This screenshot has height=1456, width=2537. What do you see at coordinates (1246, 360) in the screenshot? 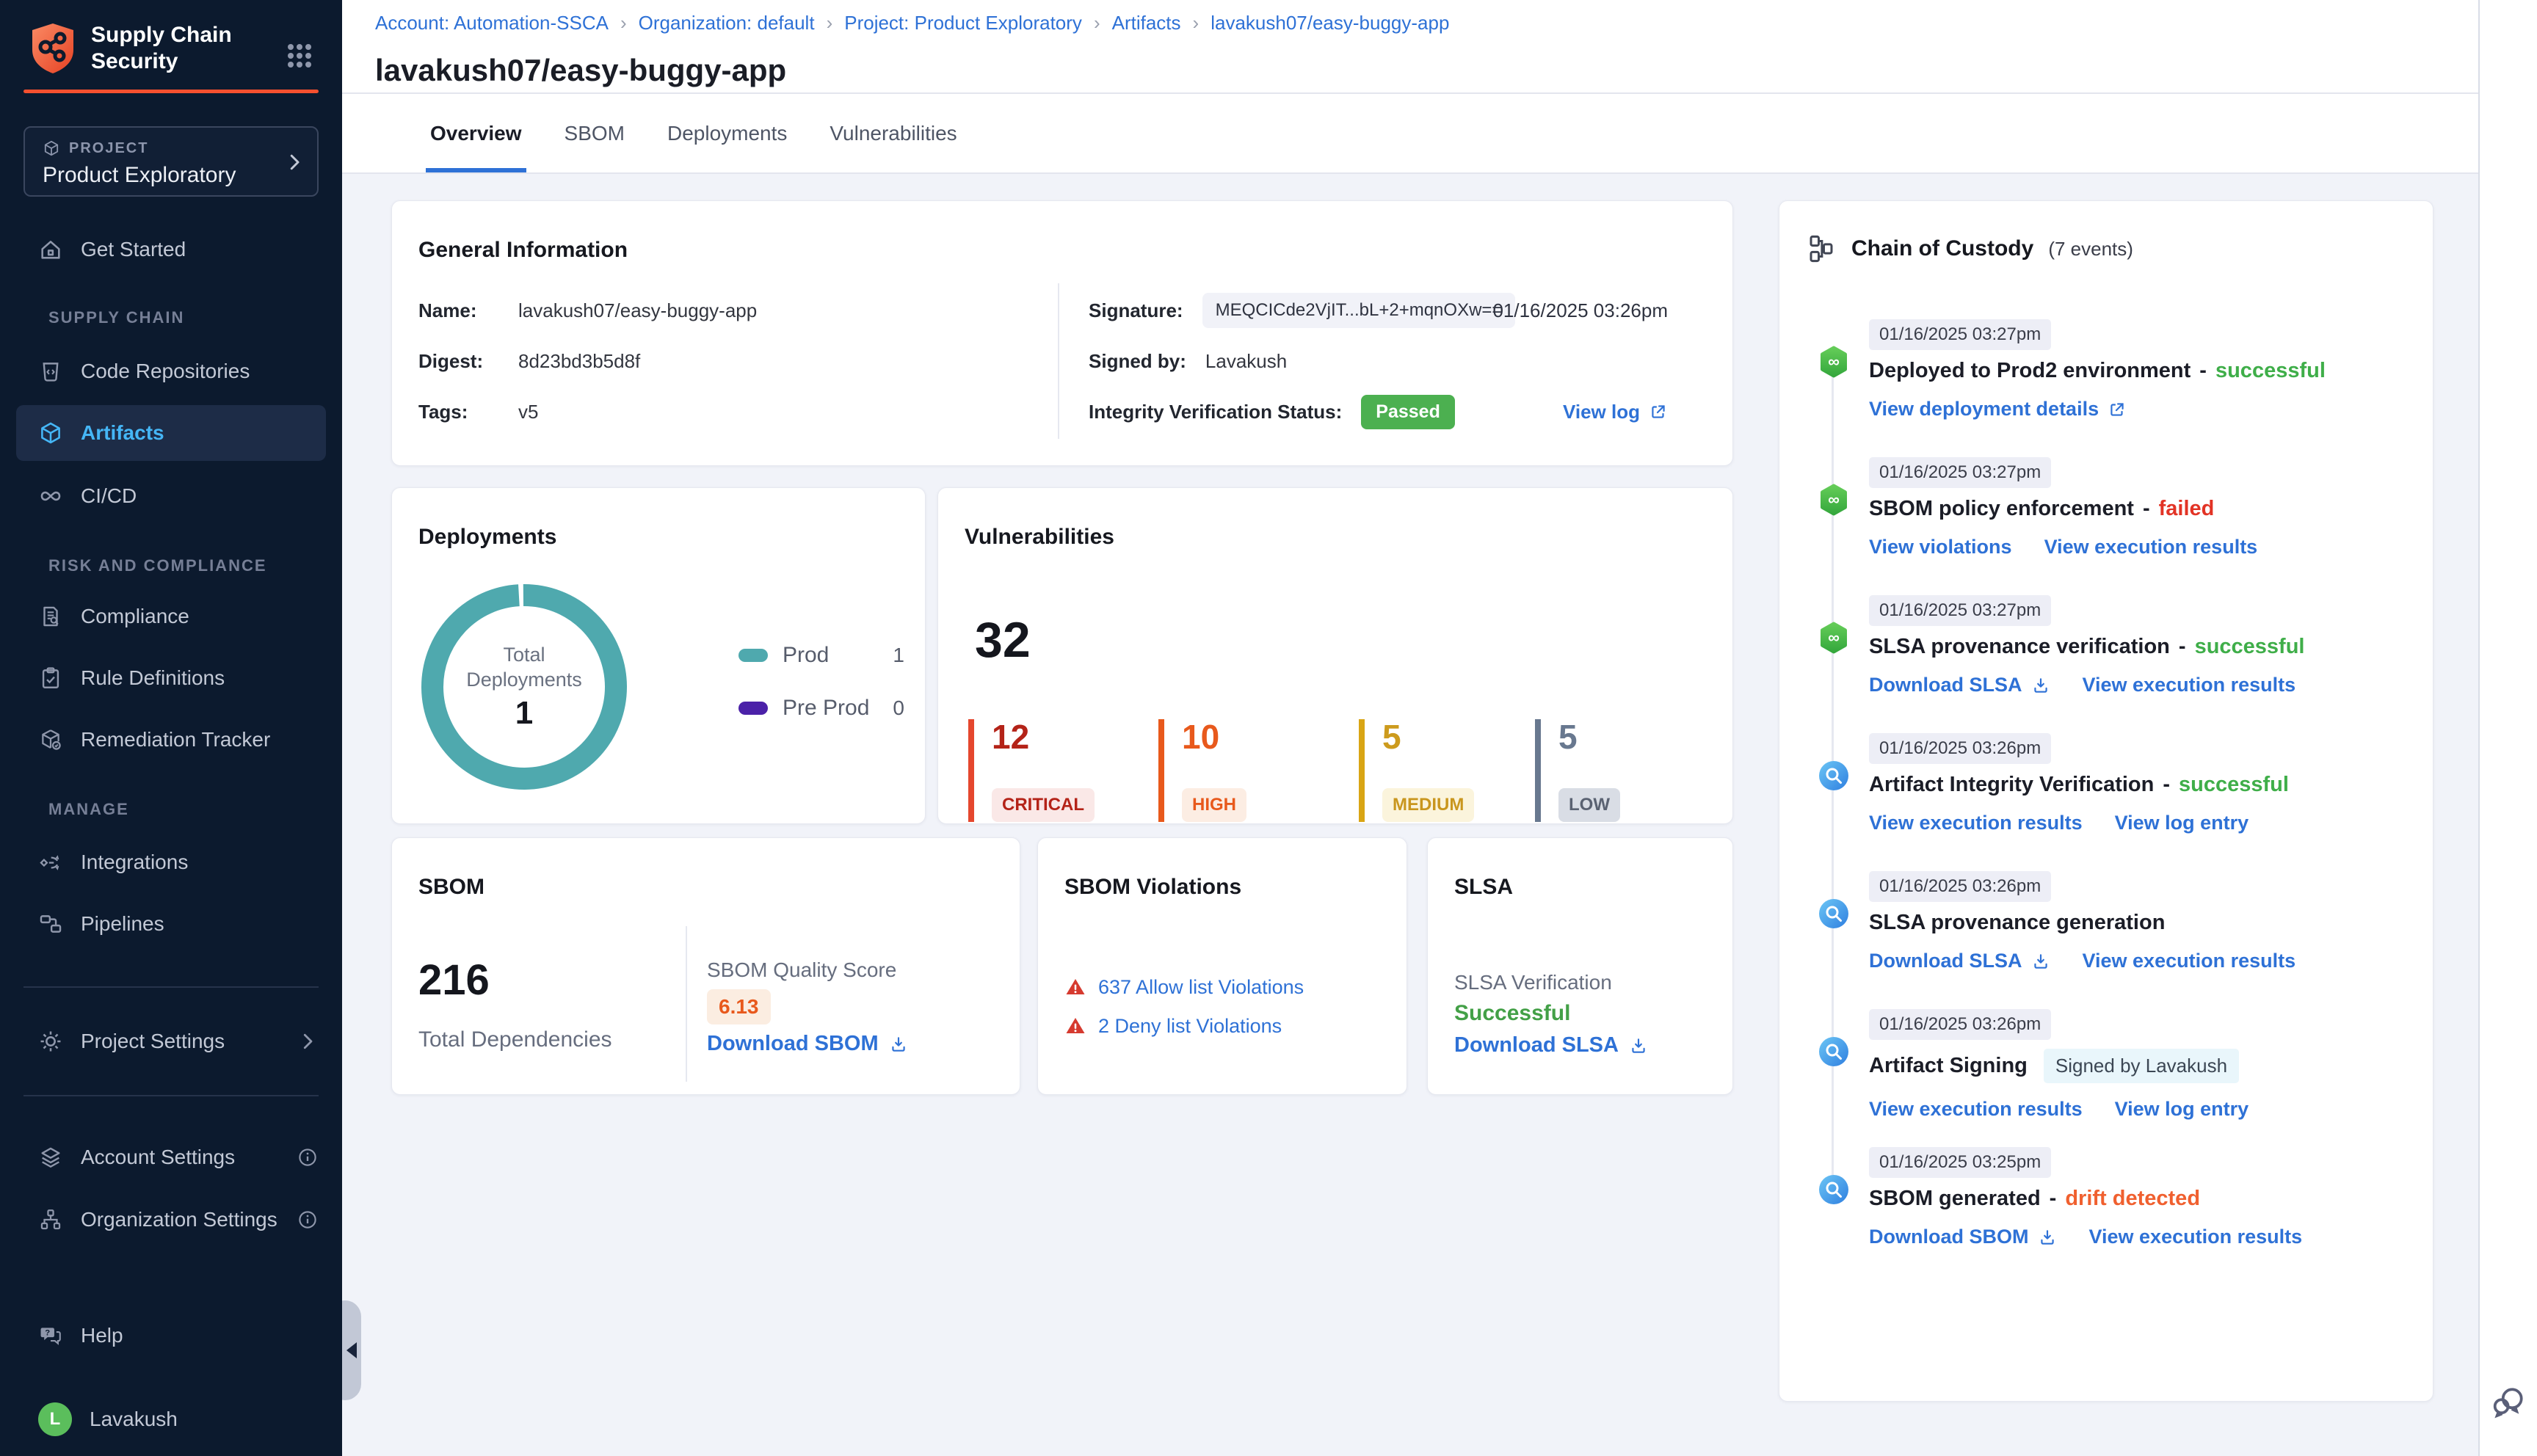
I see `signed-by-value: Lavakush` at bounding box center [1246, 360].